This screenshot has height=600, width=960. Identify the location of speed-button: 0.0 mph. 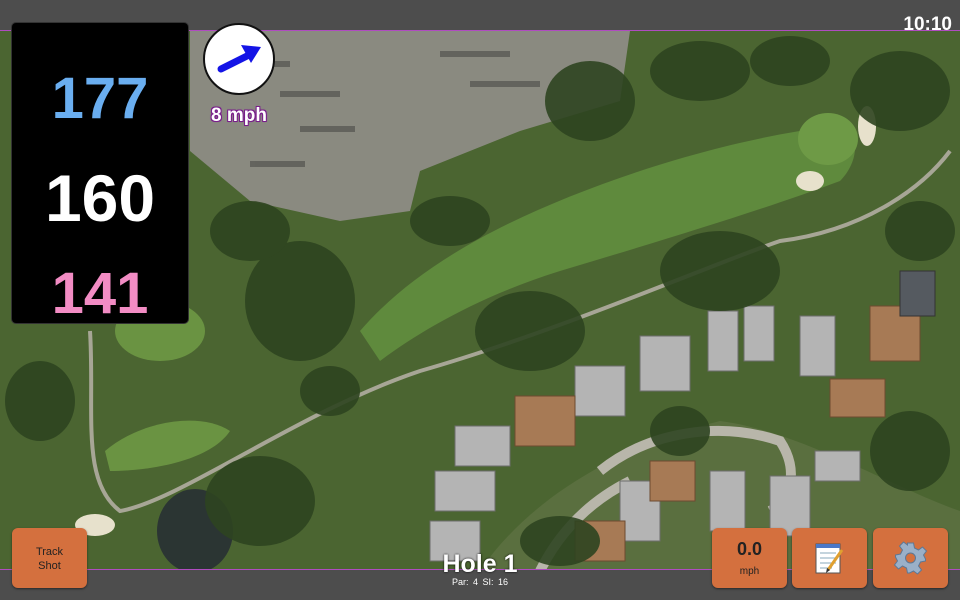
(749, 558).